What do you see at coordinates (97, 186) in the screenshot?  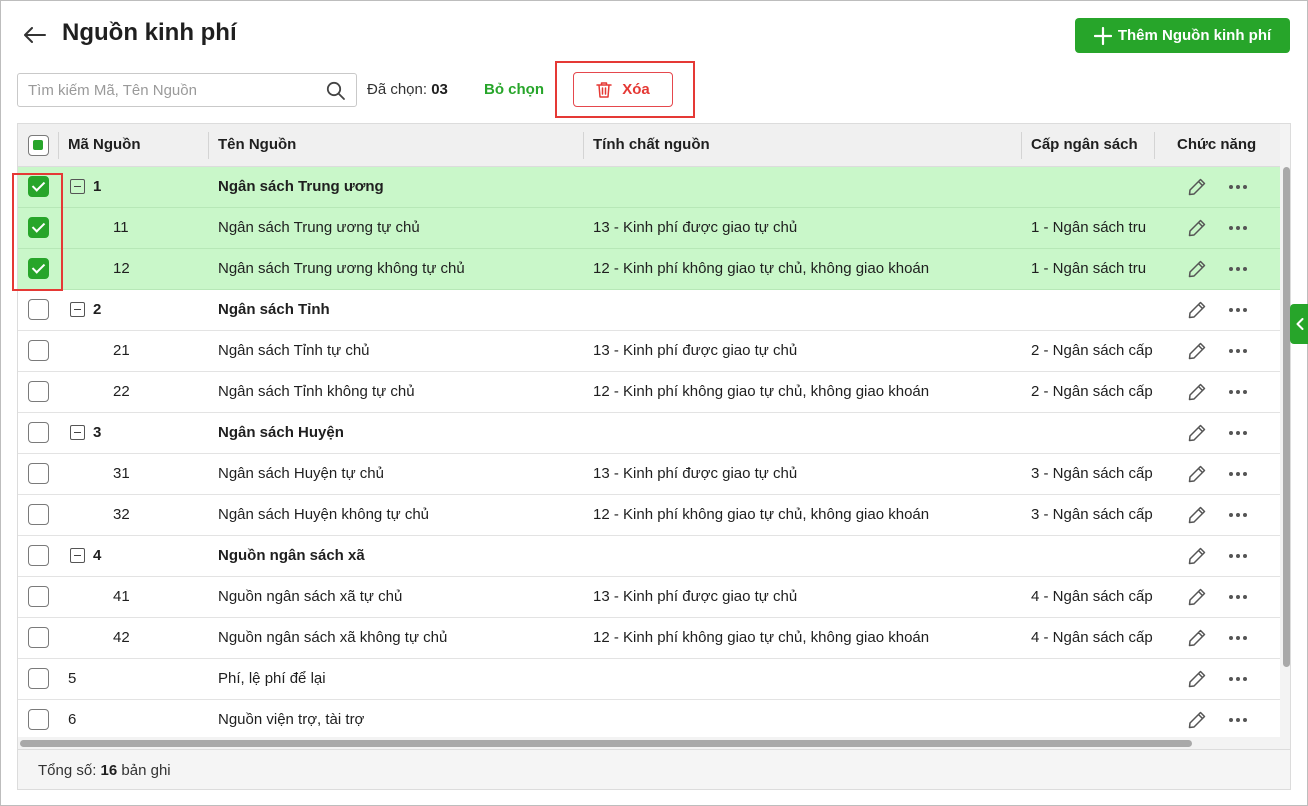 I see `cell-code: 1` at bounding box center [97, 186].